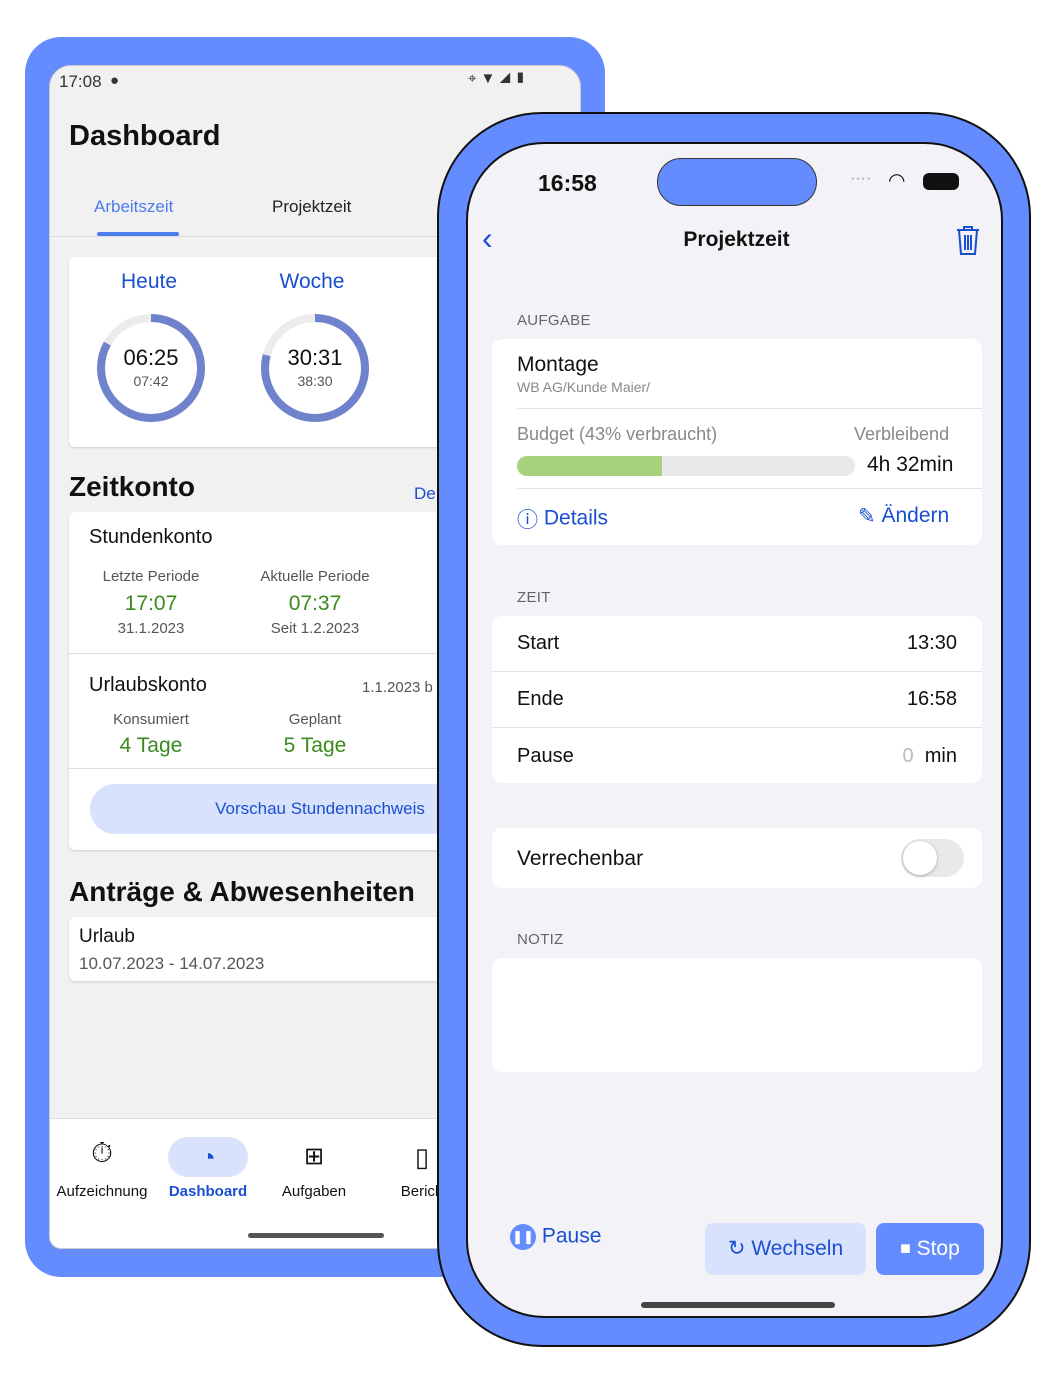 This screenshot has width=1054, height=1381. Describe the element at coordinates (737, 1015) in the screenshot. I see `note-input` at that location.